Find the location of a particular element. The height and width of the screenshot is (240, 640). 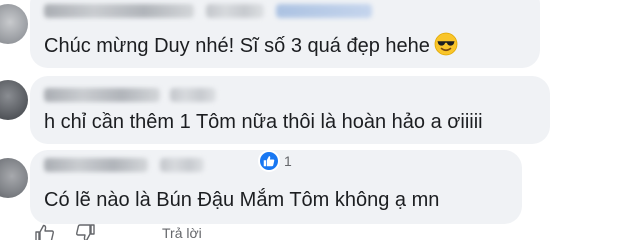

reply-link: Trả lời is located at coordinates (182, 232).